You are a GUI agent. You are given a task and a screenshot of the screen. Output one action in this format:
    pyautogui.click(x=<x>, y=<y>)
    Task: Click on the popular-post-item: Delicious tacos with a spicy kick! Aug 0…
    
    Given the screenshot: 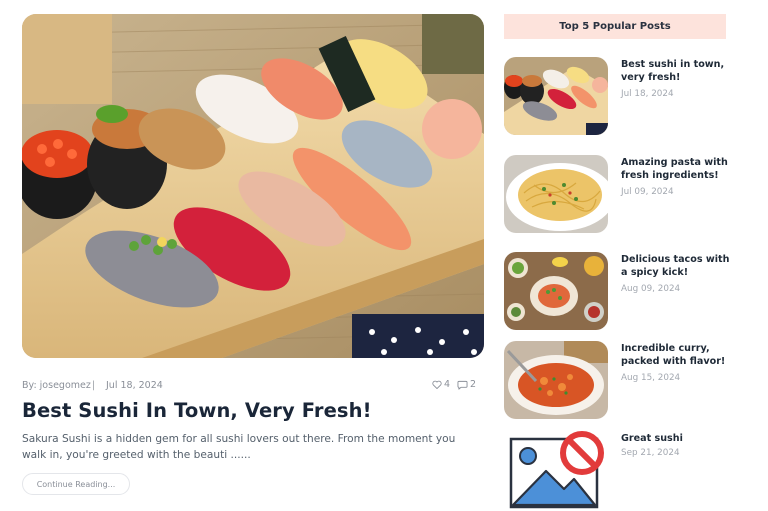 What is the action you would take?
    pyautogui.click(x=624, y=292)
    